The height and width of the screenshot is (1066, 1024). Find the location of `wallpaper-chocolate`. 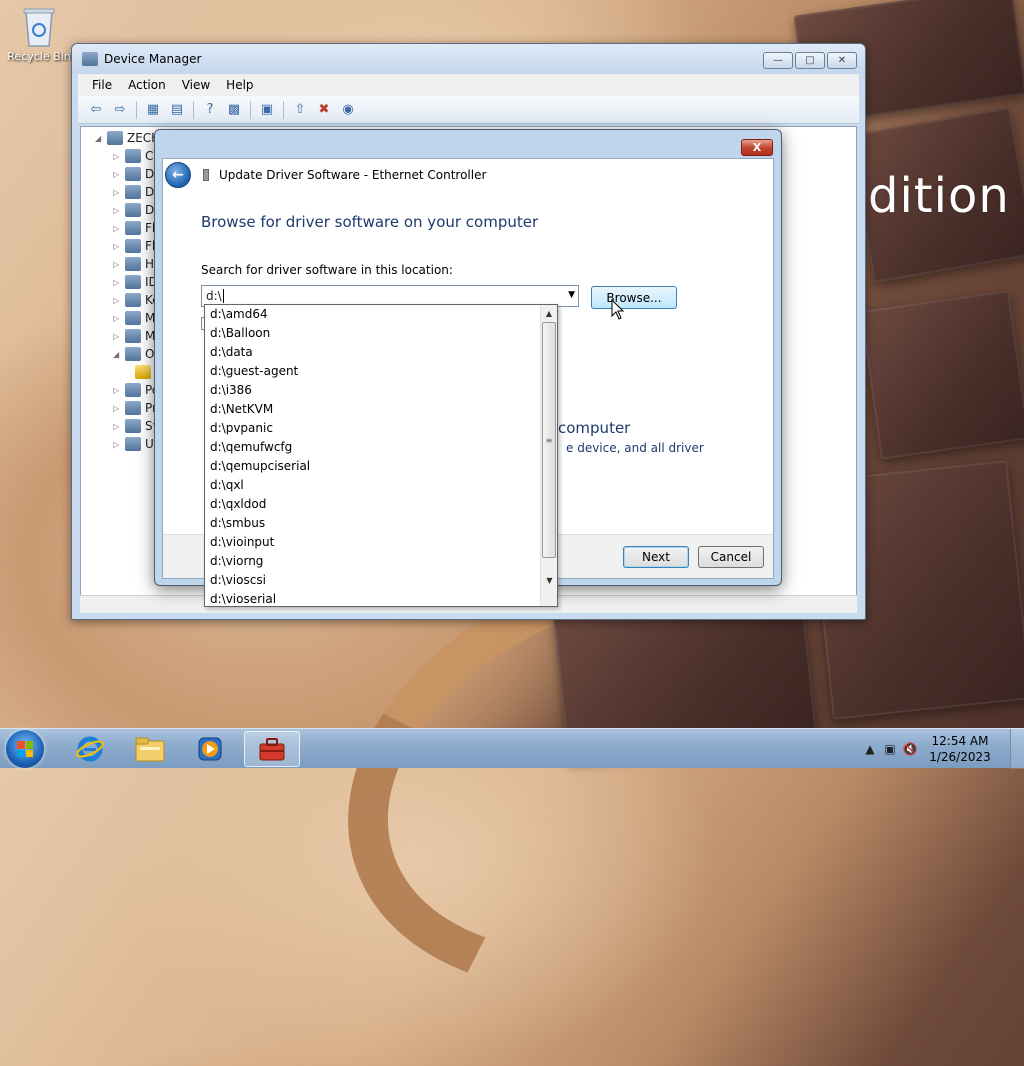

wallpaper-chocolate is located at coordinates (942, 375).